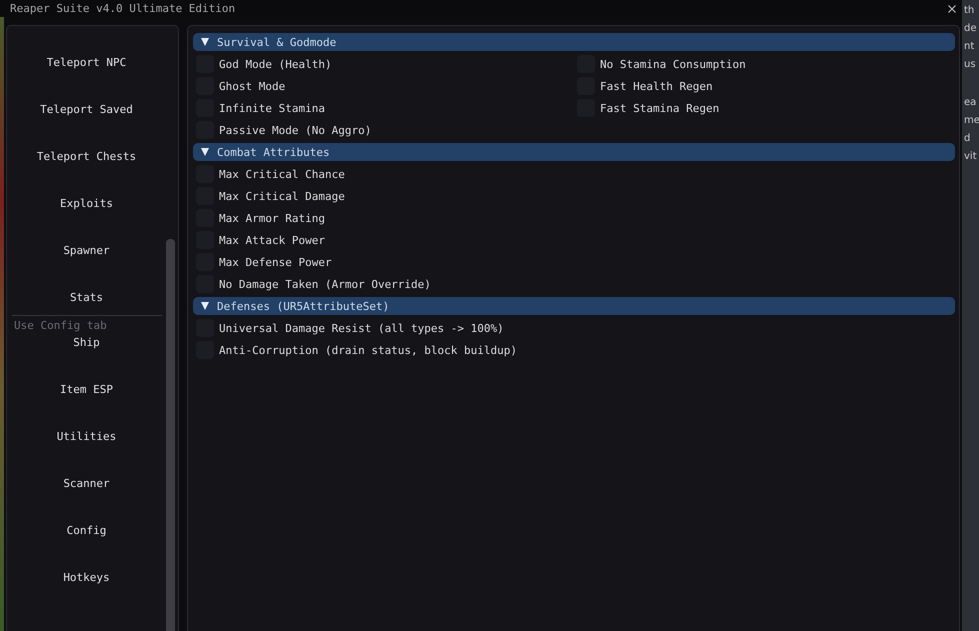 The width and height of the screenshot is (979, 631). Describe the element at coordinates (252, 86) in the screenshot. I see `checkbox-label: Ghost Mode` at that location.